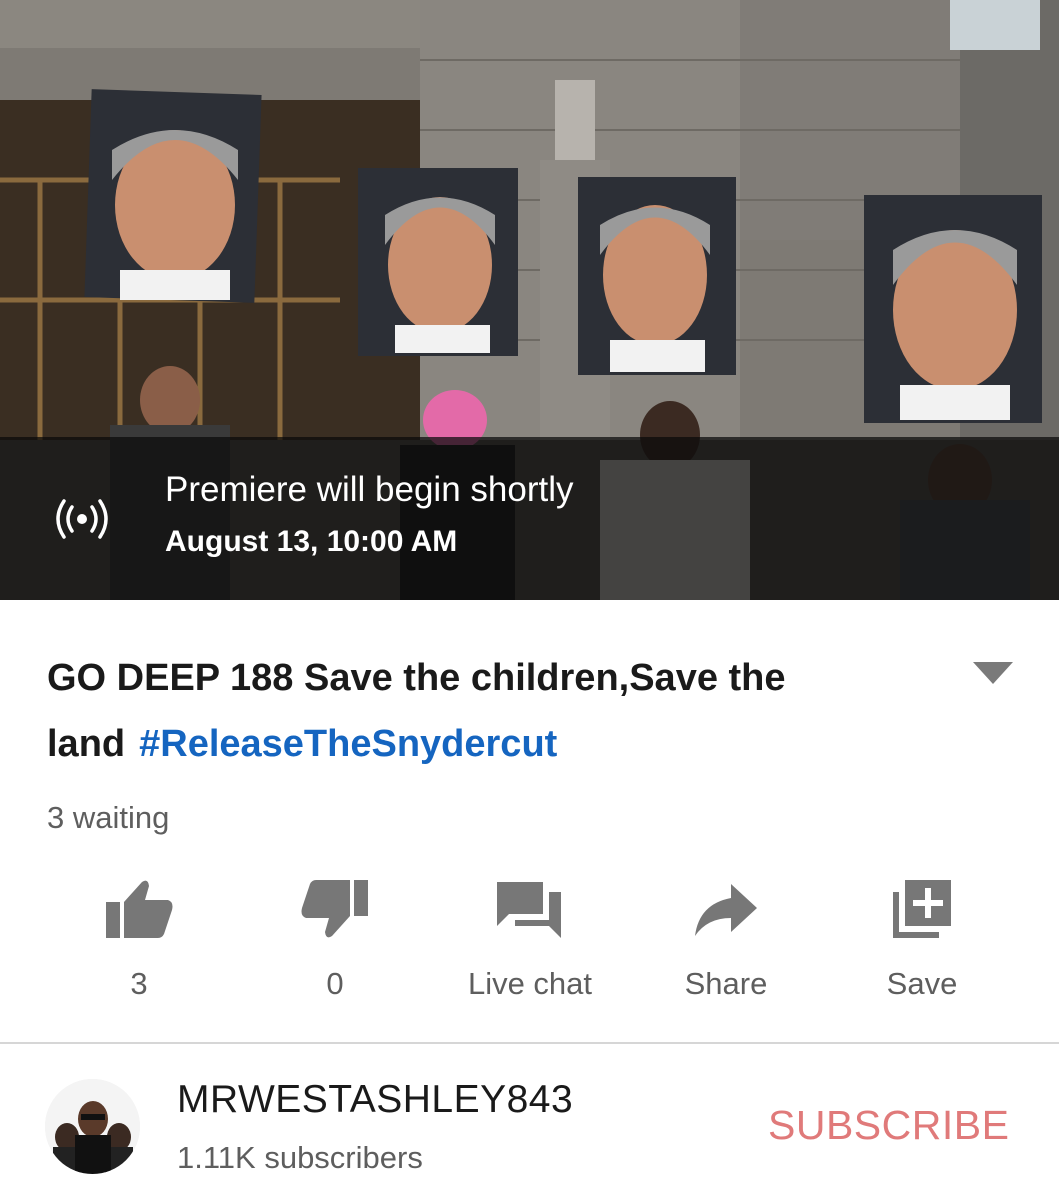 The width and height of the screenshot is (1059, 1200). What do you see at coordinates (139, 940) in the screenshot?
I see `like-button: 3` at bounding box center [139, 940].